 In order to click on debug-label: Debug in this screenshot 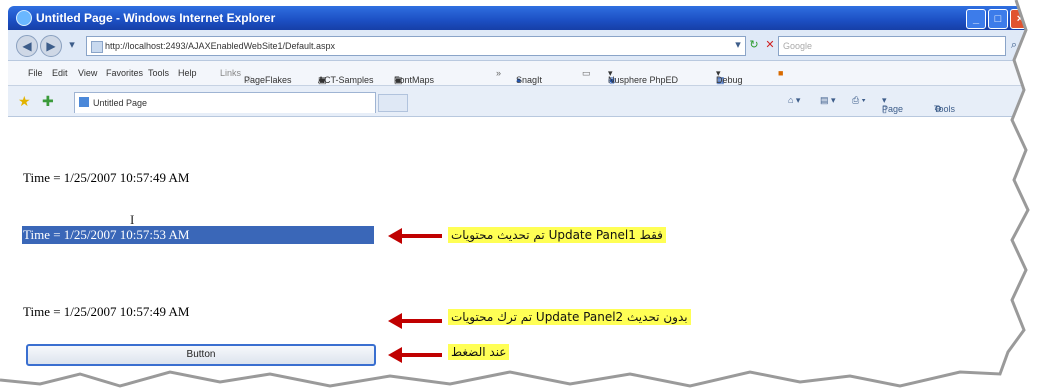, I will do `click(729, 80)`.